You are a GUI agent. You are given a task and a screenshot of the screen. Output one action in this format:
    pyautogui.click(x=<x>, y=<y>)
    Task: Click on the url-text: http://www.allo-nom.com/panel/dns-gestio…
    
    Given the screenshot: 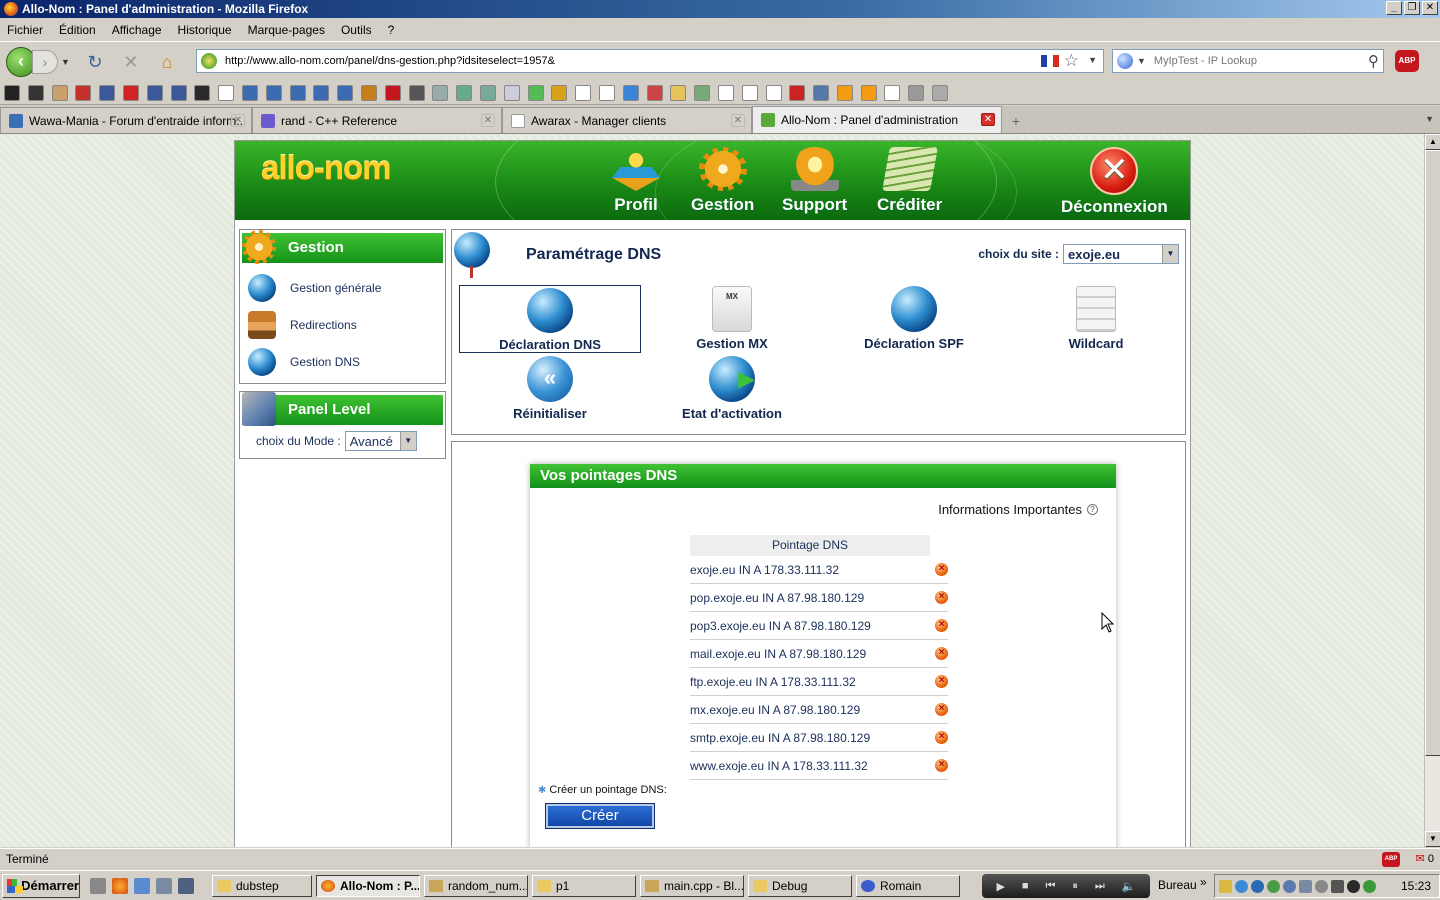 What is the action you would take?
    pyautogui.click(x=390, y=61)
    